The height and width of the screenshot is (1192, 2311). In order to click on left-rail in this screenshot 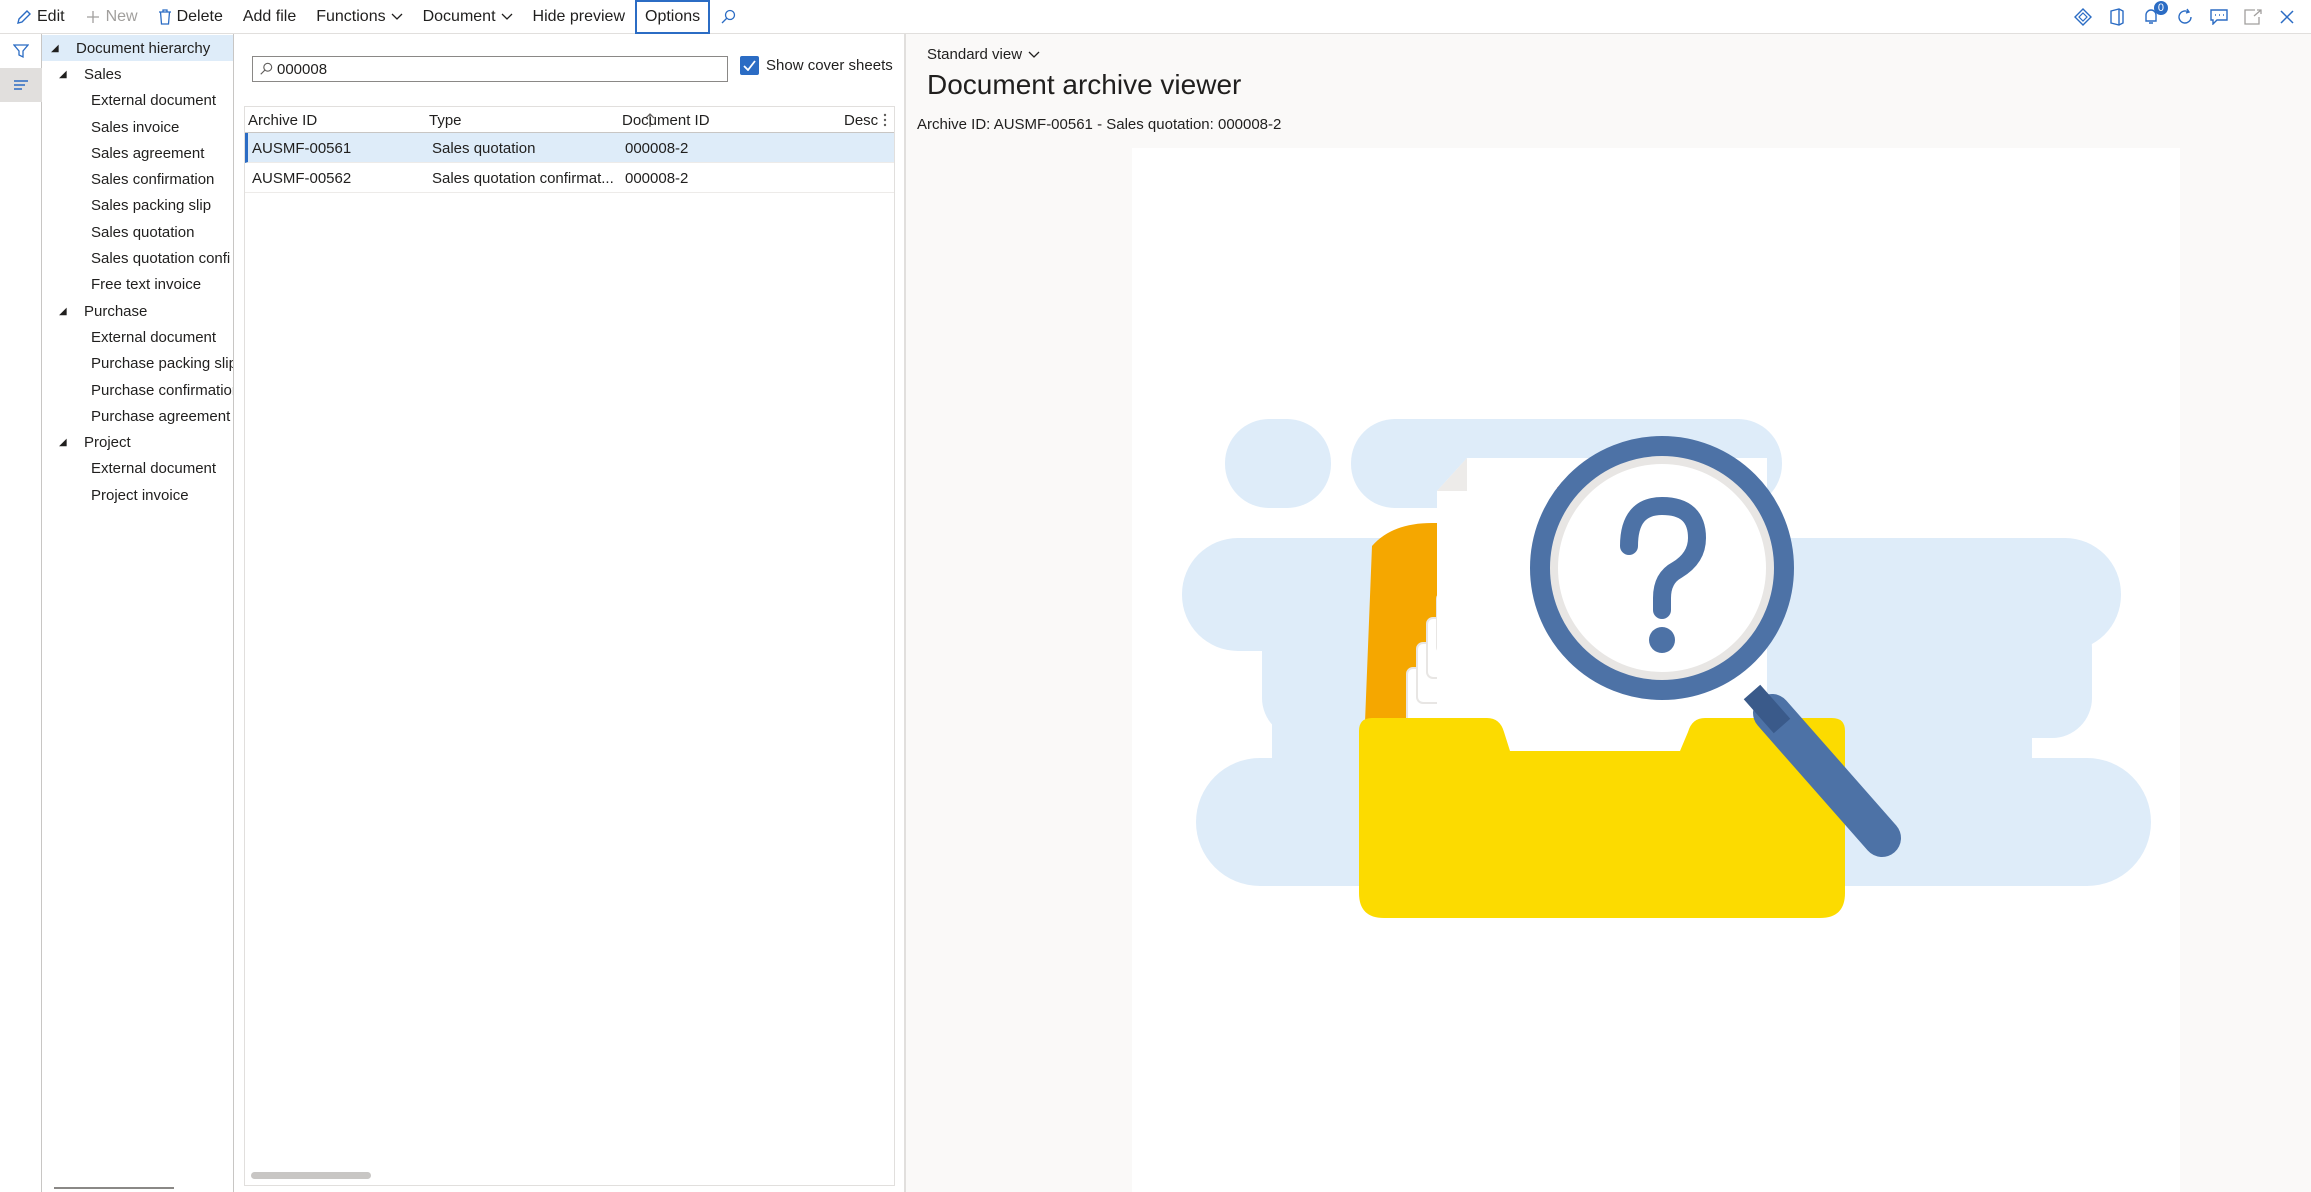, I will do `click(21, 613)`.